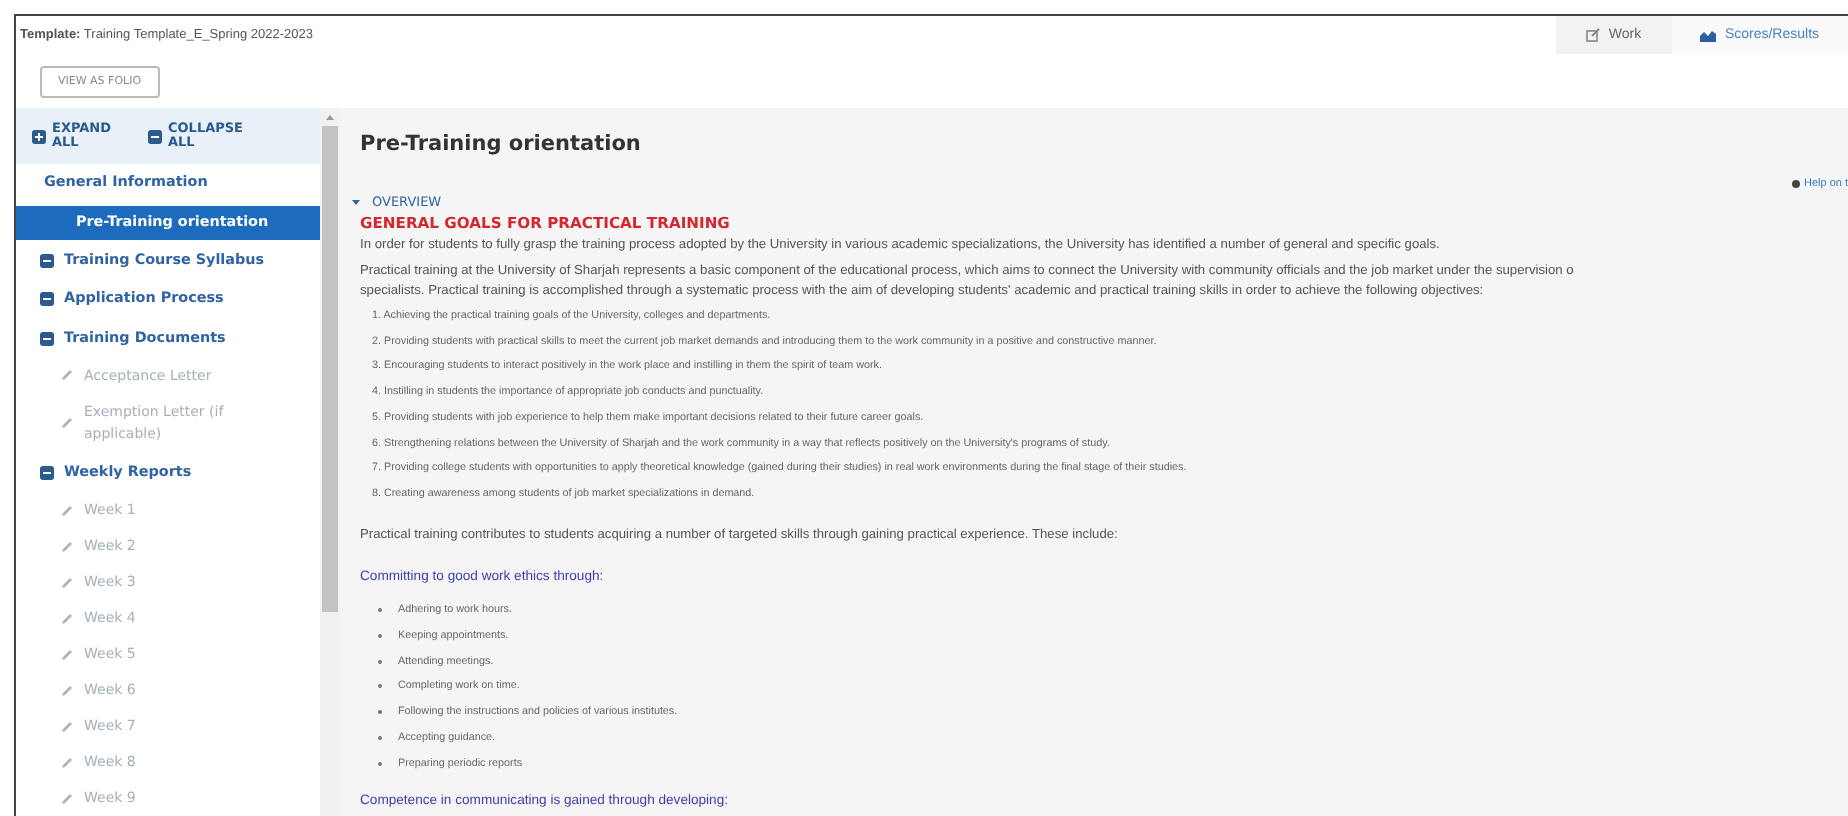 This screenshot has height=816, width=1848. Describe the element at coordinates (1708, 35) in the screenshot. I see `area-chart-icon` at that location.